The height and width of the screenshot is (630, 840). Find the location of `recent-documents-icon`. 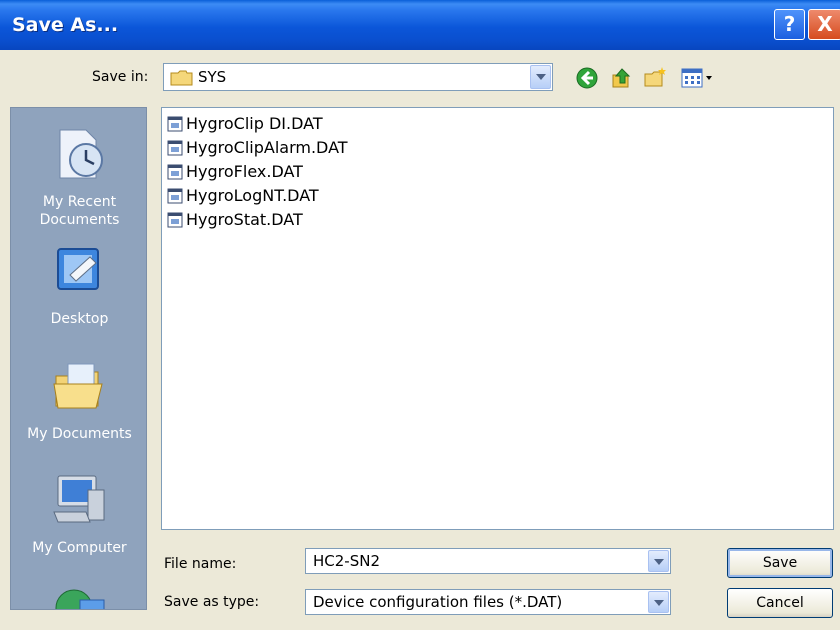

recent-documents-icon is located at coordinates (81, 154).